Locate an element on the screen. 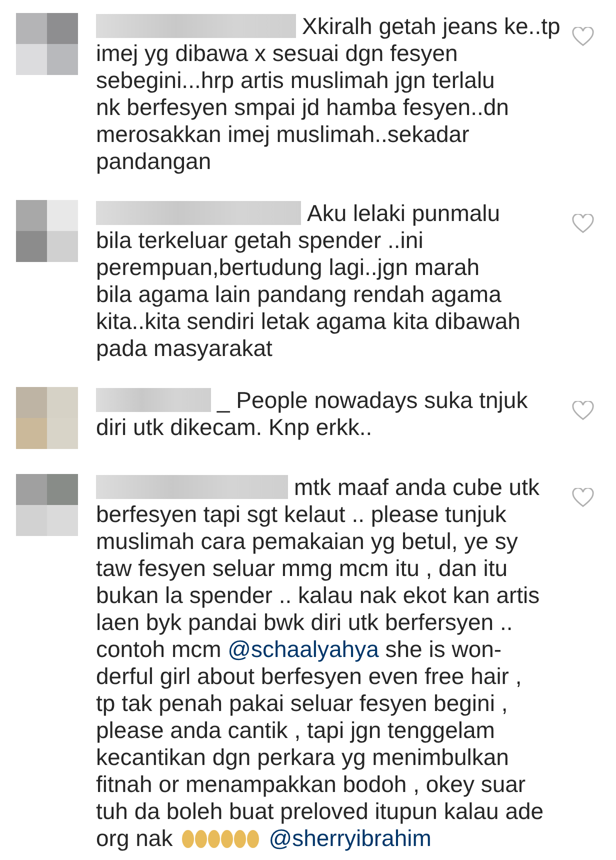 This screenshot has height=860, width=616. comment-text: imej yg dibawa x sesuai dgn fesyen sebegini...hrp artis muslimah jgn terlalu nk berfesyen smpai jd hamba fesyen..dn merosakkan imej muslimah..sekadar pandangan is located at coordinates (303, 107).